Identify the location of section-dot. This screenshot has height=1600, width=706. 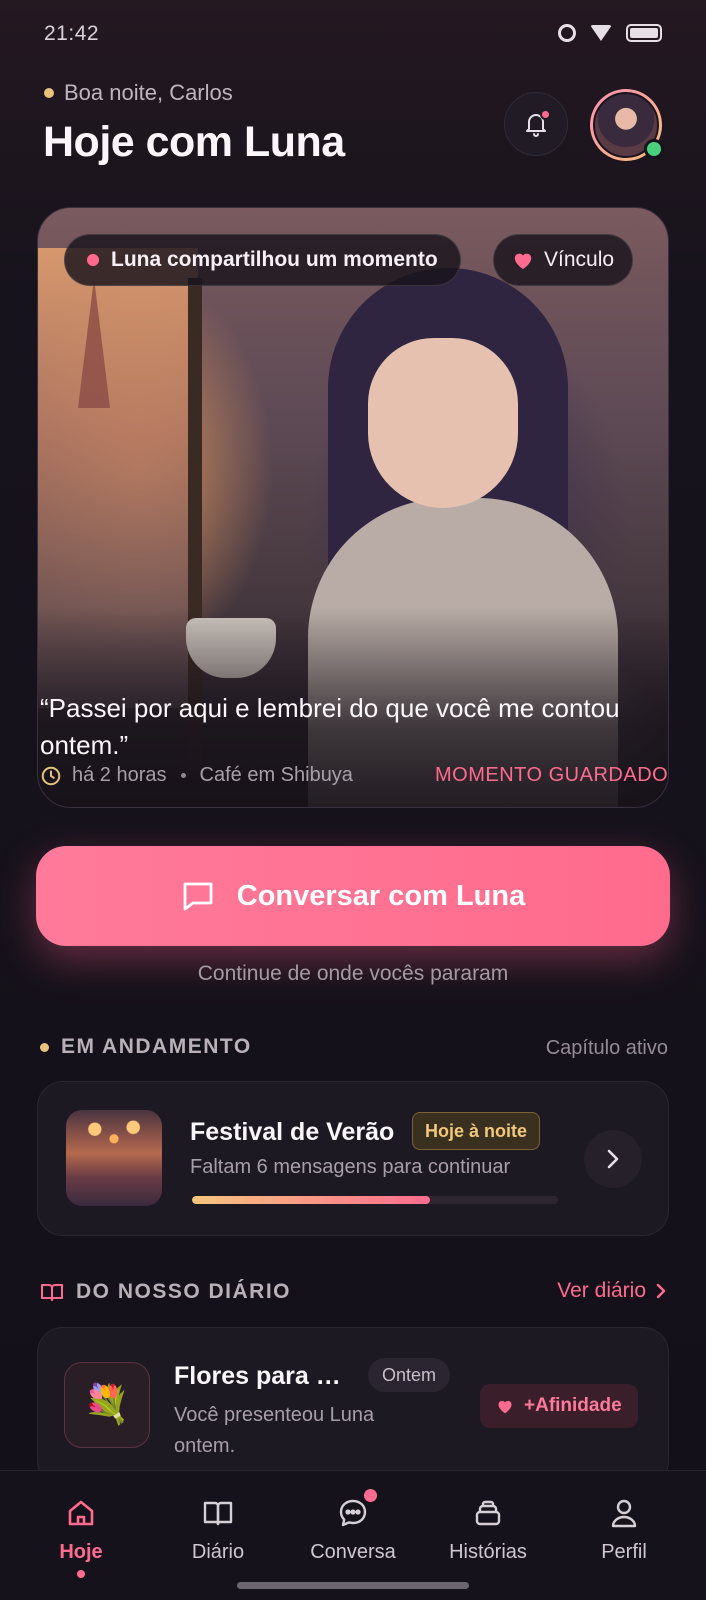
(44, 1047).